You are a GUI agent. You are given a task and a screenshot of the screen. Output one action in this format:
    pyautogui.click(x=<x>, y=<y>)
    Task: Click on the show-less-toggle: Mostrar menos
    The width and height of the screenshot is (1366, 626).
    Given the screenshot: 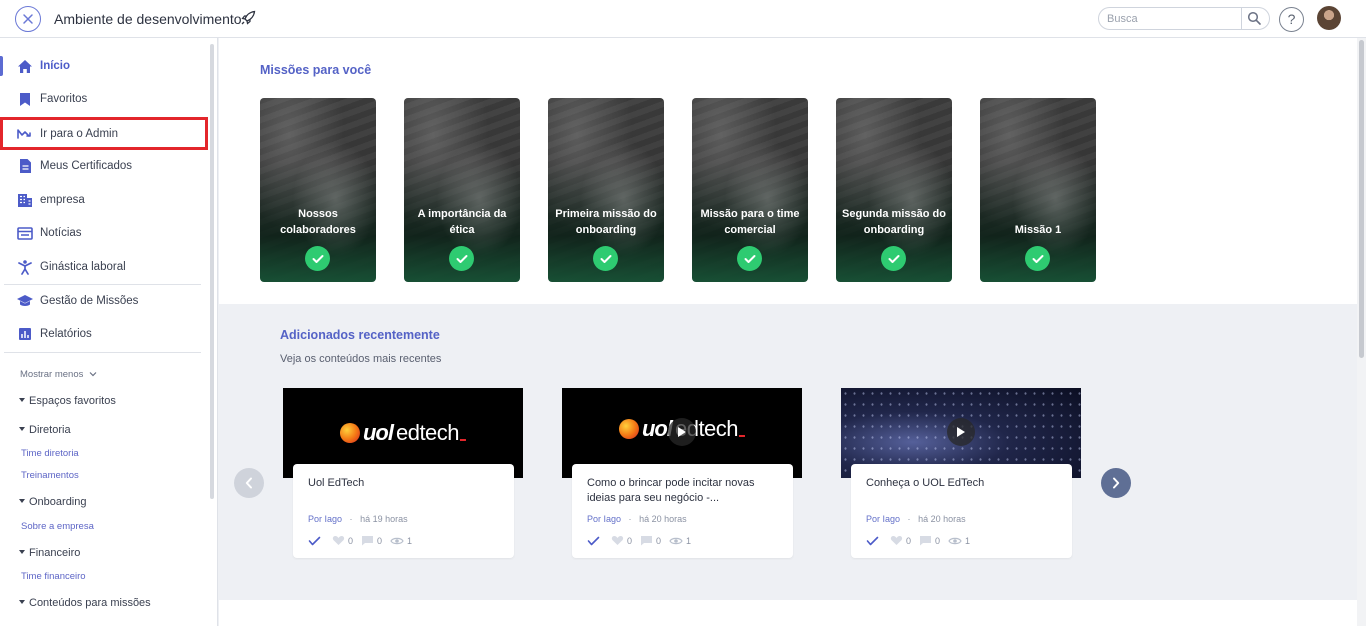 What is the action you would take?
    pyautogui.click(x=58, y=374)
    